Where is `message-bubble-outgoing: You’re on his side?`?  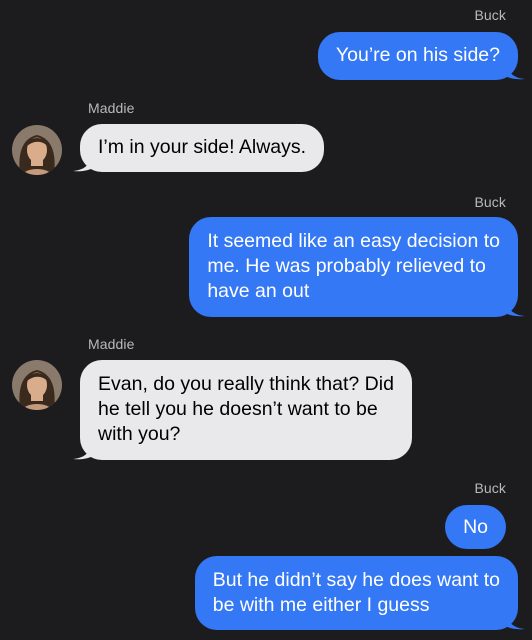
message-bubble-outgoing: You’re on his side? is located at coordinates (421, 56).